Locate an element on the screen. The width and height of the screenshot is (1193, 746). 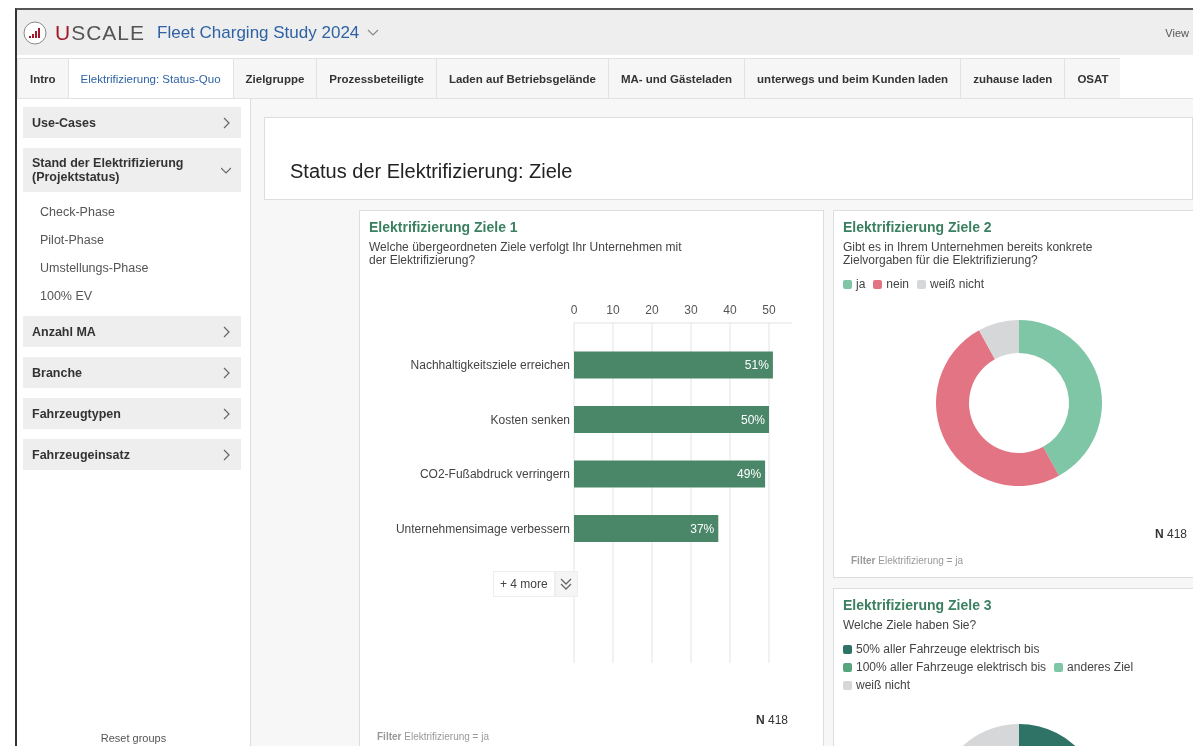
legend-label: 100% aller Fahrzeuge elektrisch bis is located at coordinates (951, 667).